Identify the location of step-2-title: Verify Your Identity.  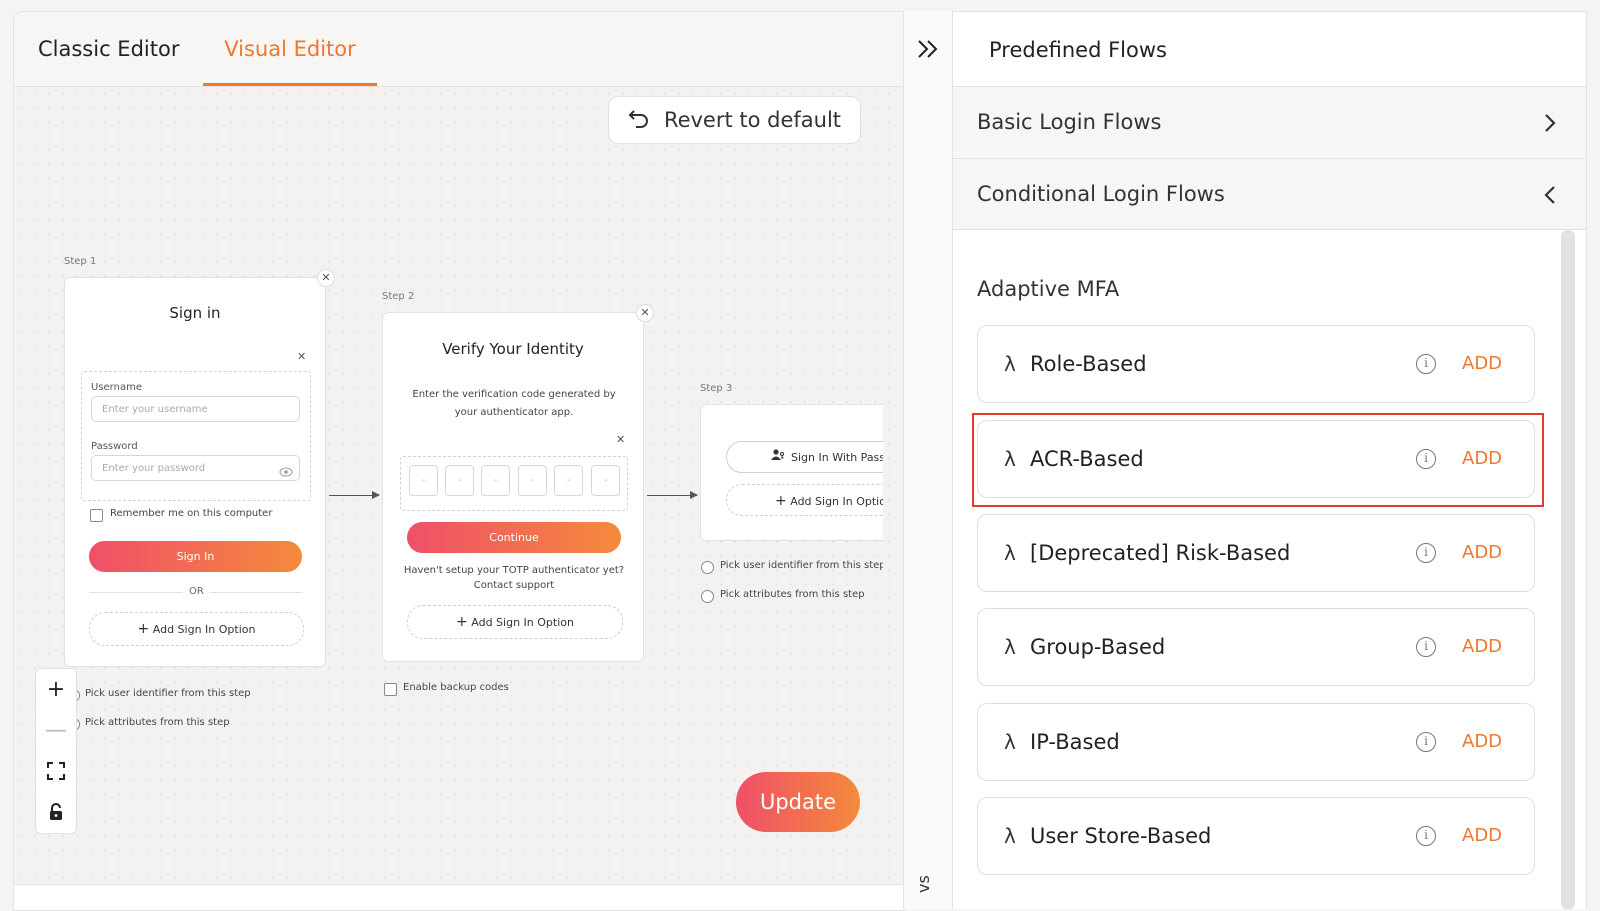
(513, 349).